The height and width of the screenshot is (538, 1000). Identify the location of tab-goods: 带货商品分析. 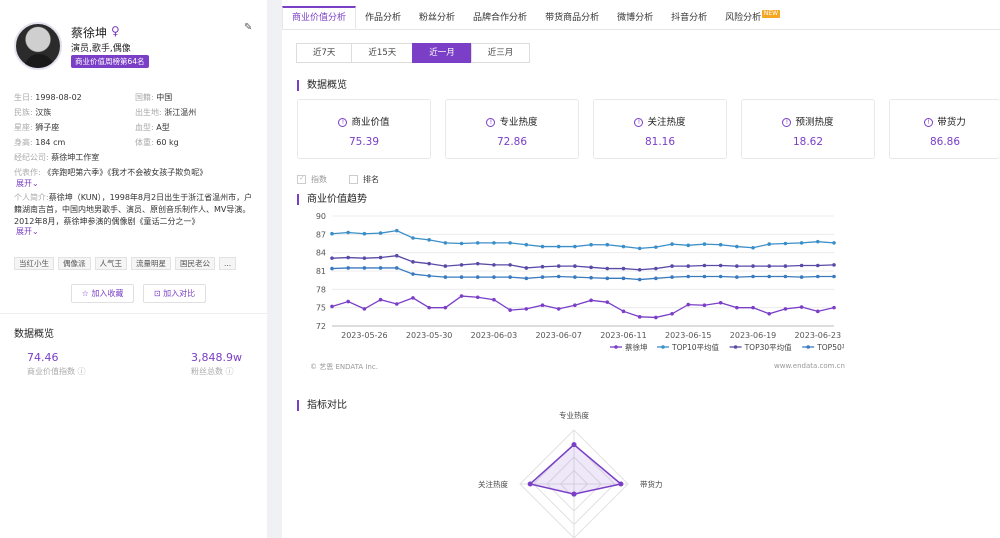
(572, 17).